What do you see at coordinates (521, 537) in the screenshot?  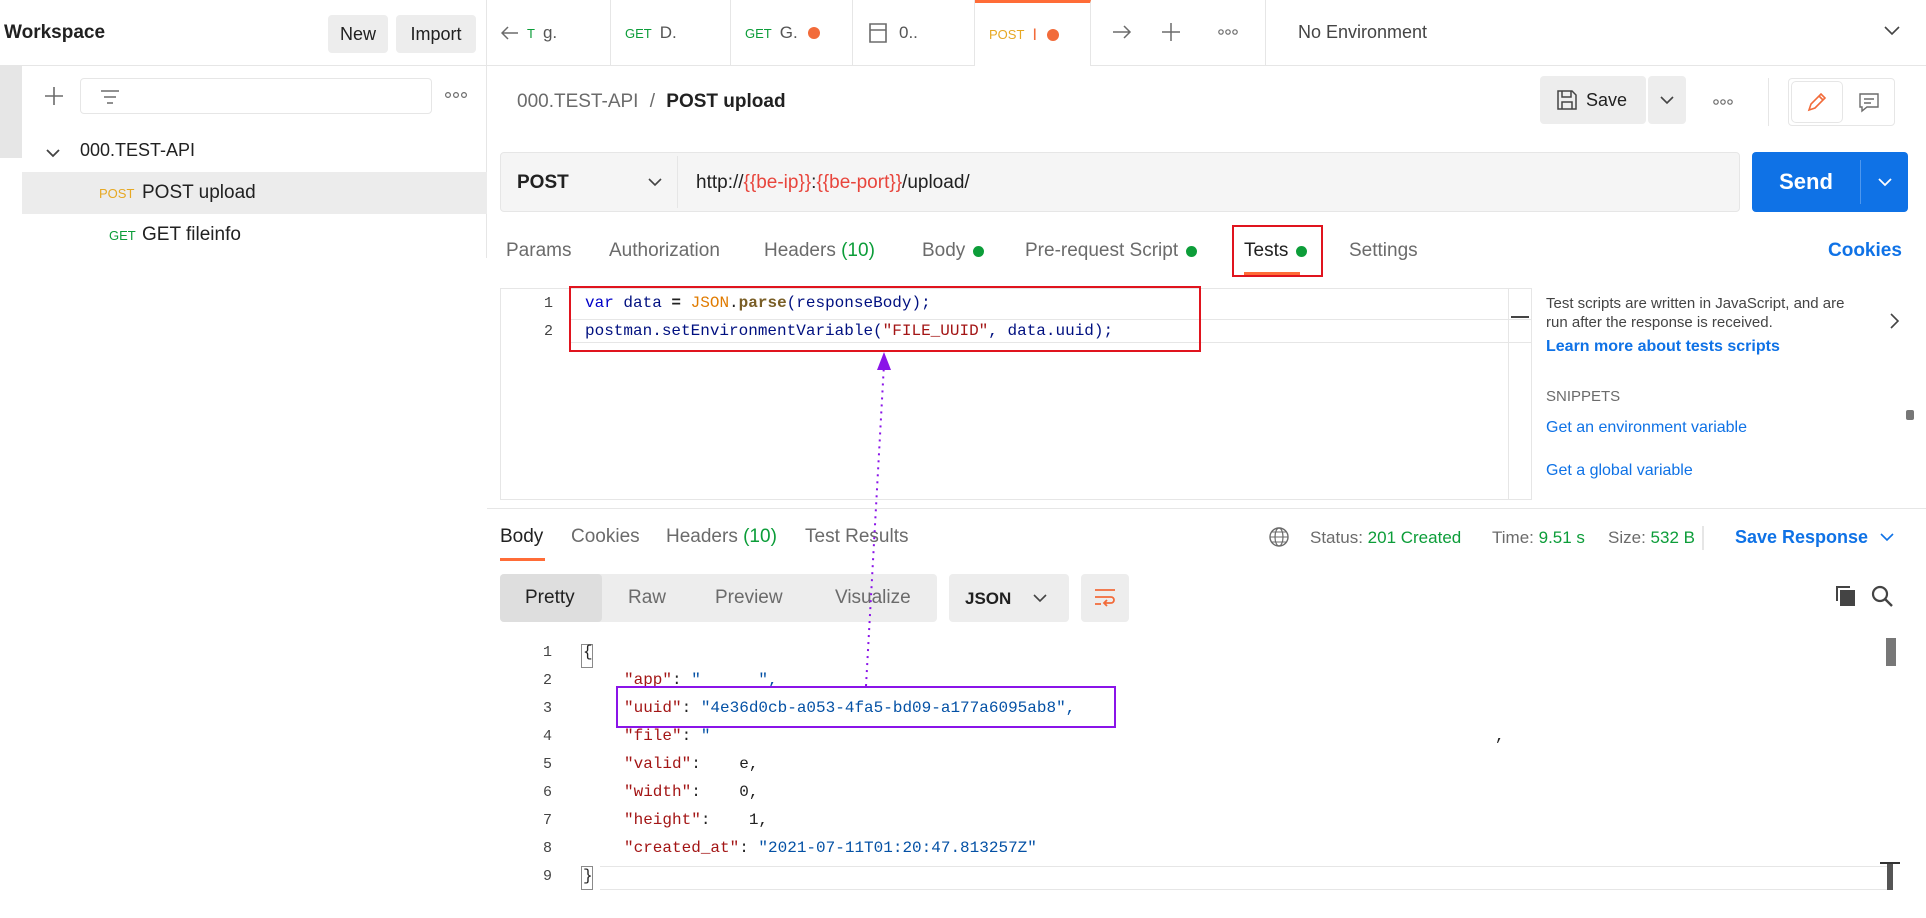 I see `response-tab-body: Body` at bounding box center [521, 537].